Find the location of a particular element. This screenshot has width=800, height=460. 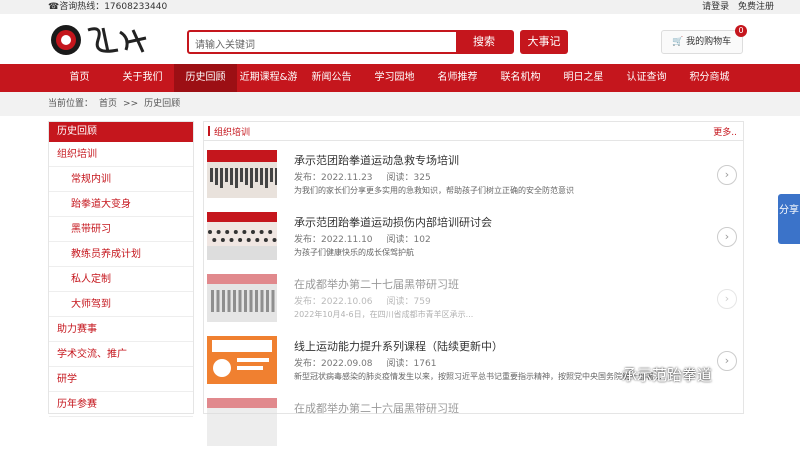

nav-item: 新闻公告 is located at coordinates (331, 78).